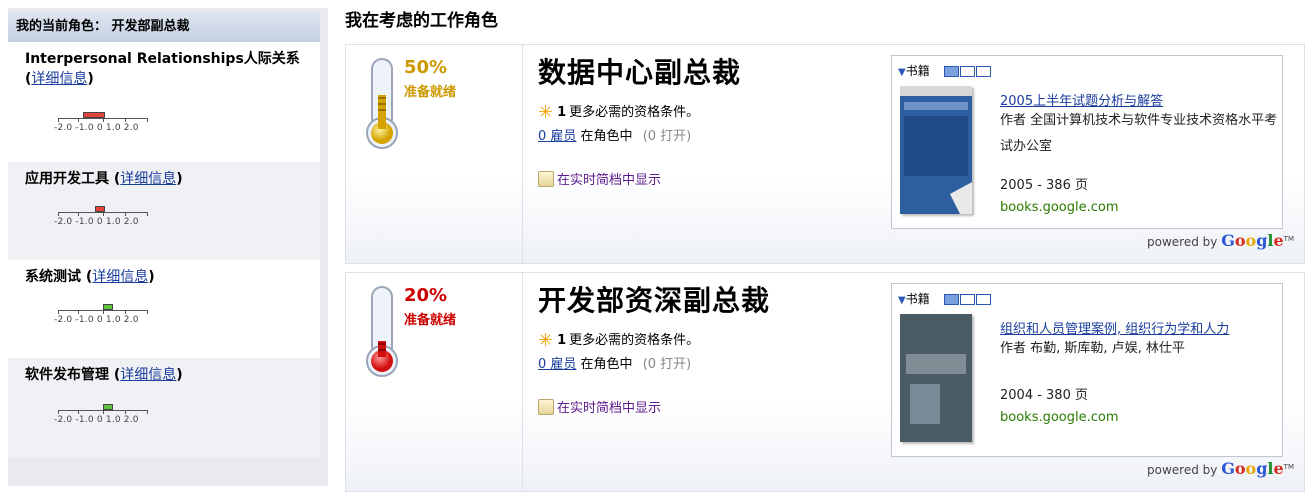 This screenshot has height=501, width=1309. I want to click on skill-item: 系统测试 (详细信息) -2.0 -1.0 0 1.0 2.0, so click(164, 309).